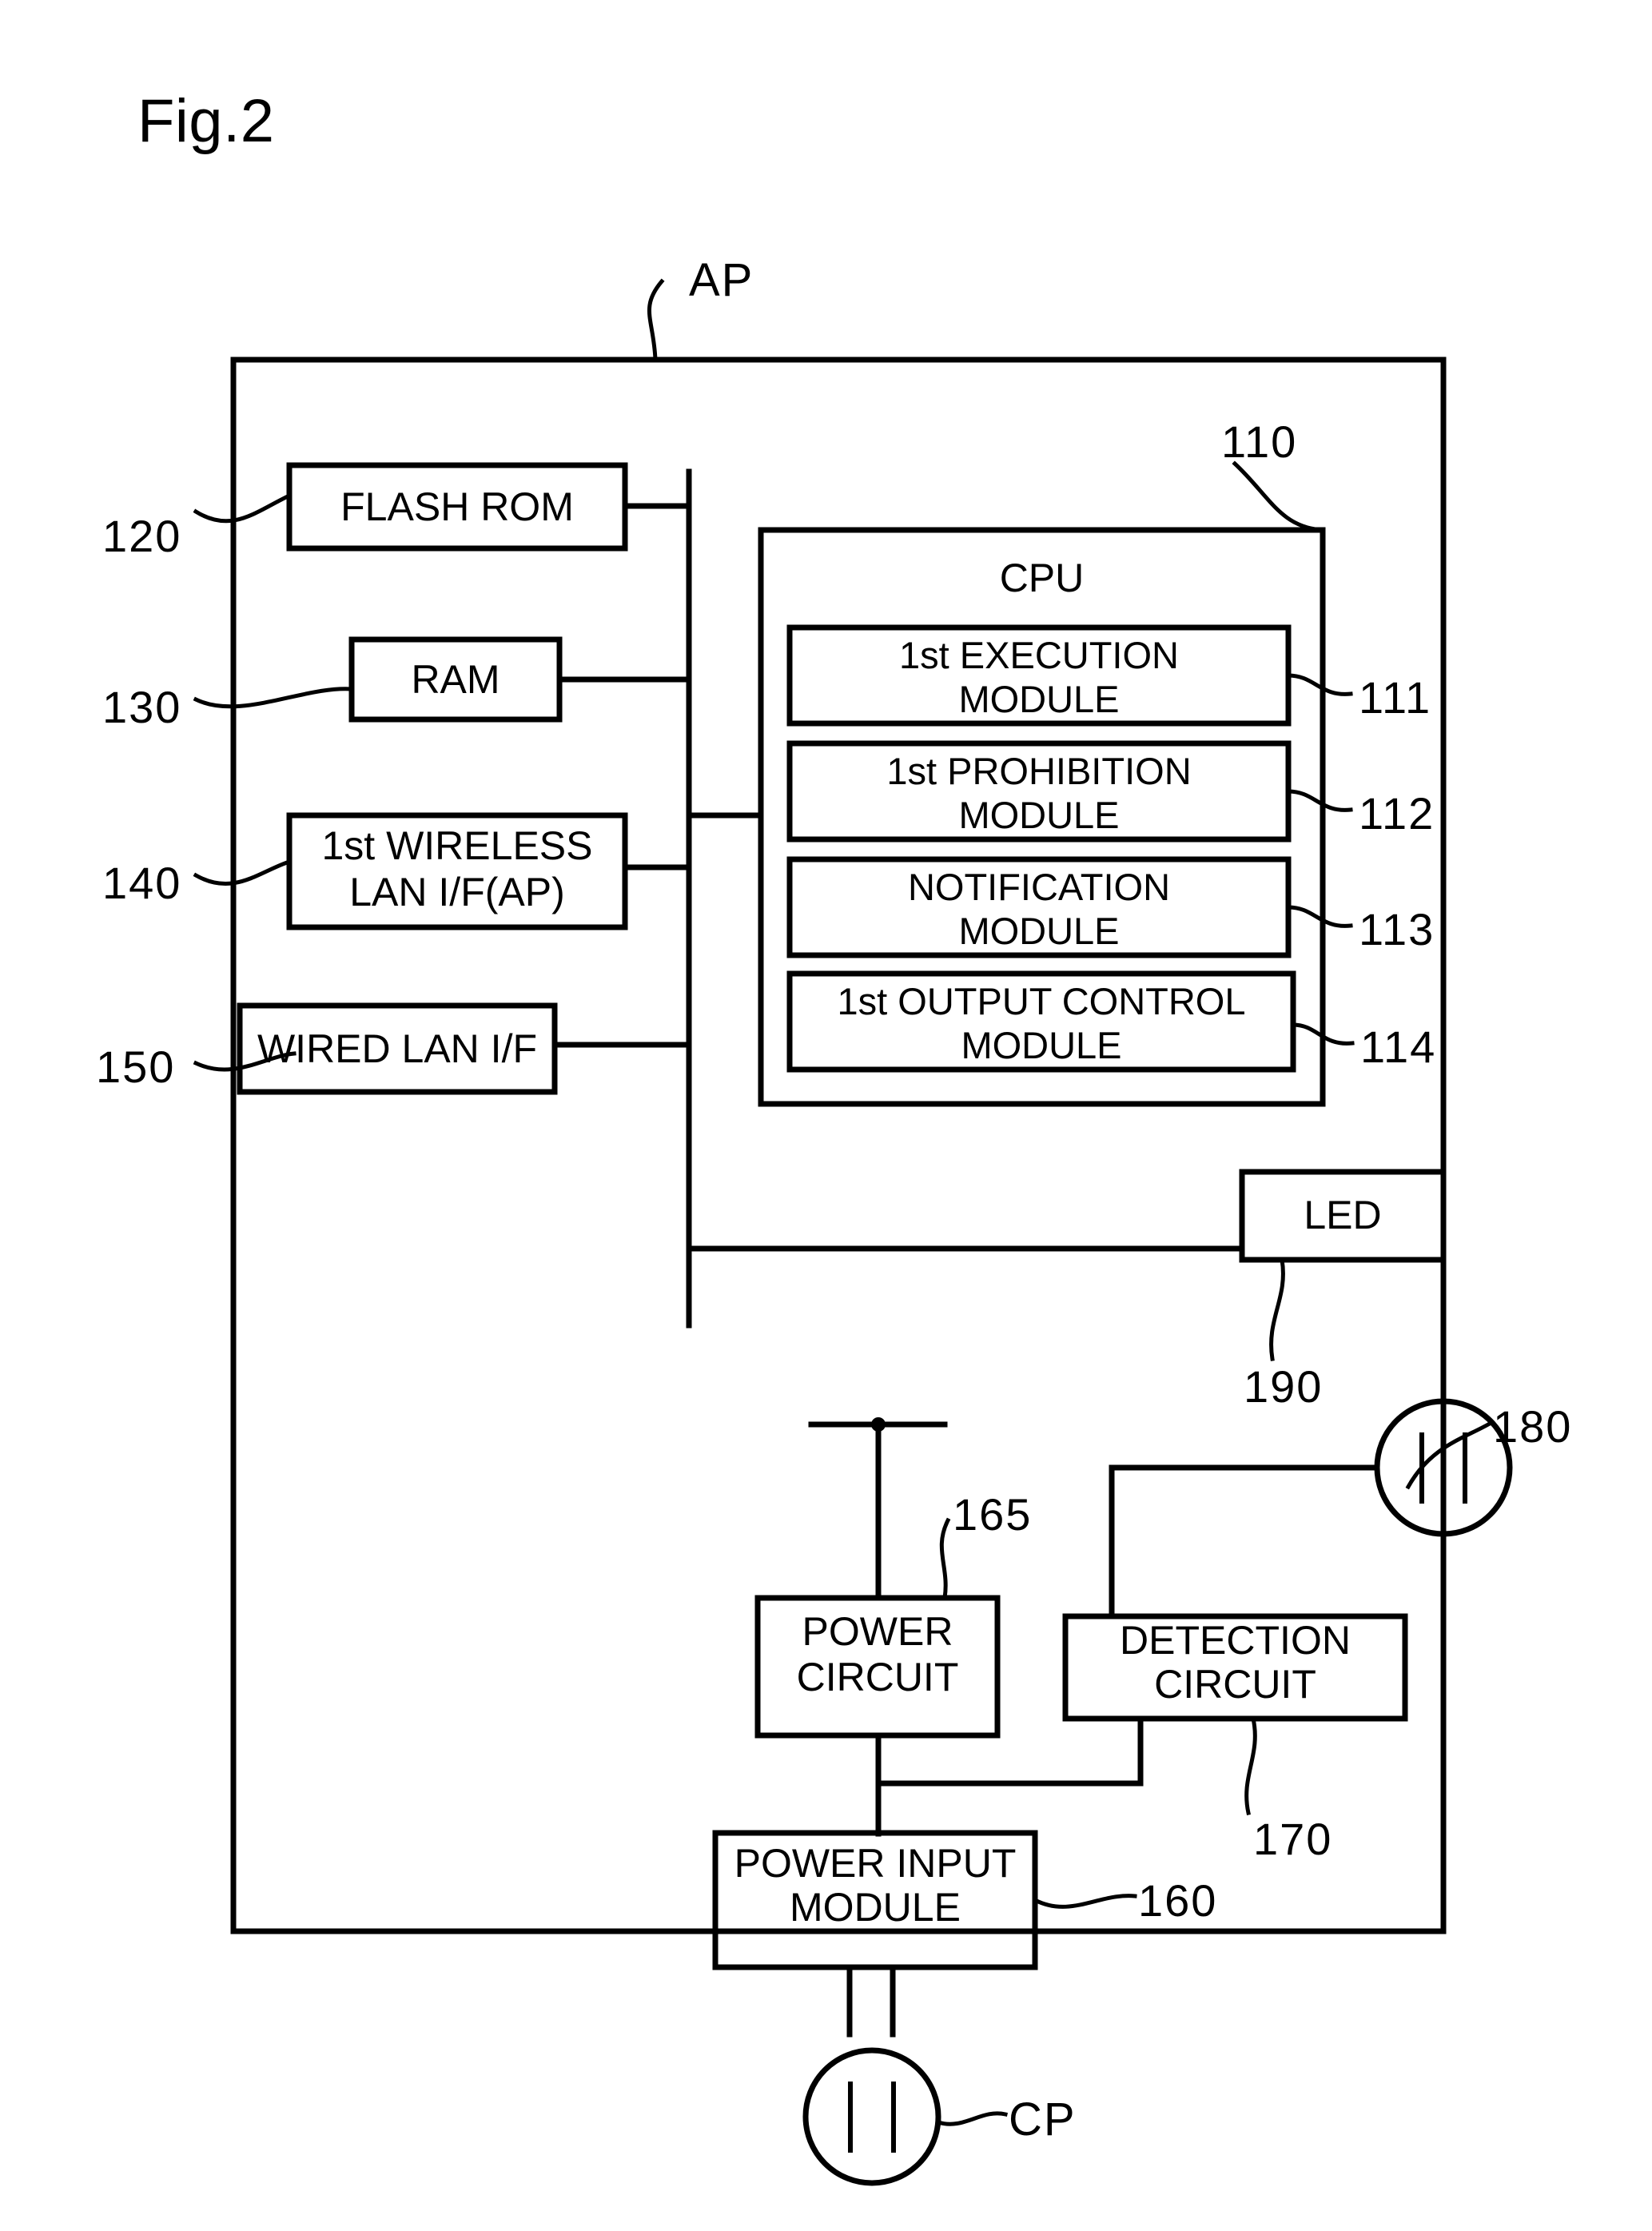 The image size is (1652, 2231). I want to click on ref-130-leader, so click(273, 698).